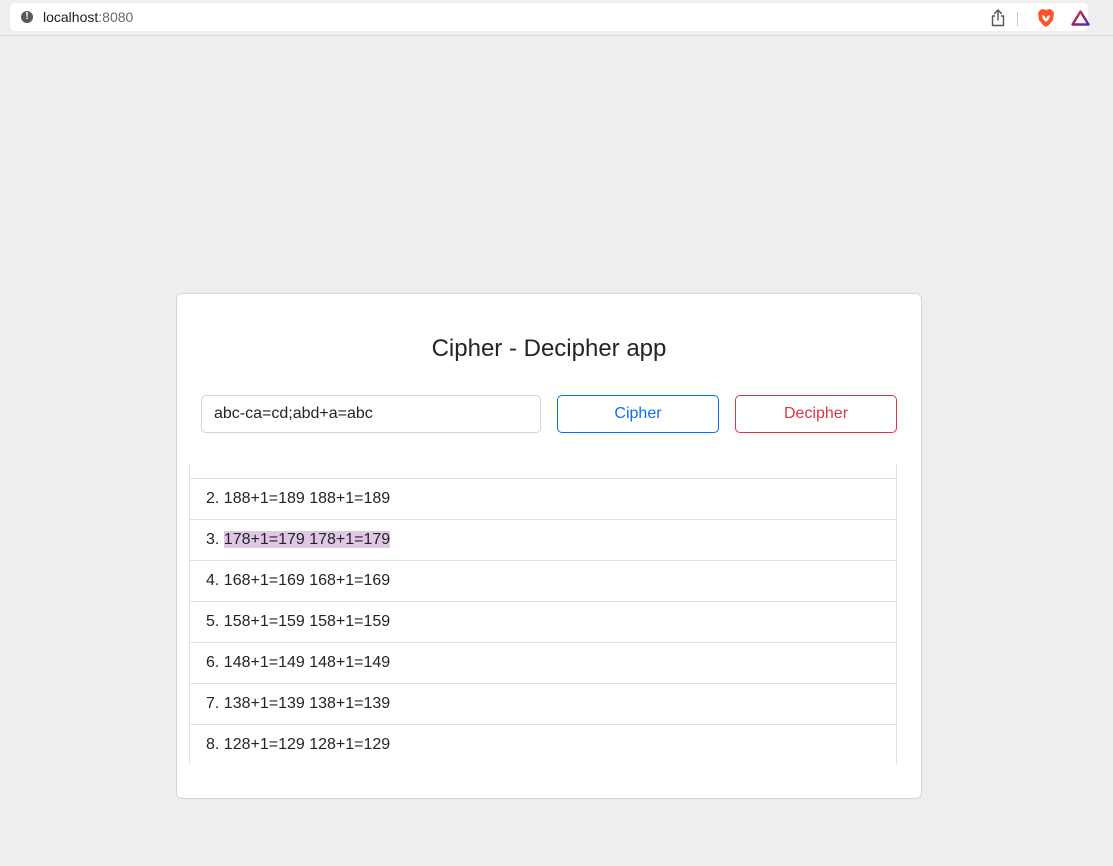  Describe the element at coordinates (213, 498) in the screenshot. I see `list-item-index: 2.` at that location.